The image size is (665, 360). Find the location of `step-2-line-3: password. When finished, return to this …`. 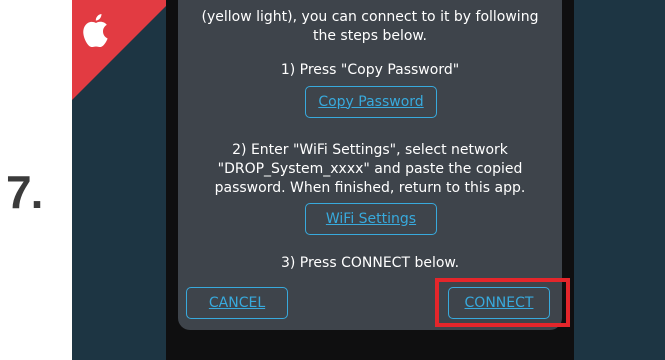

step-2-line-3: password. When finished, return to this … is located at coordinates (370, 188).